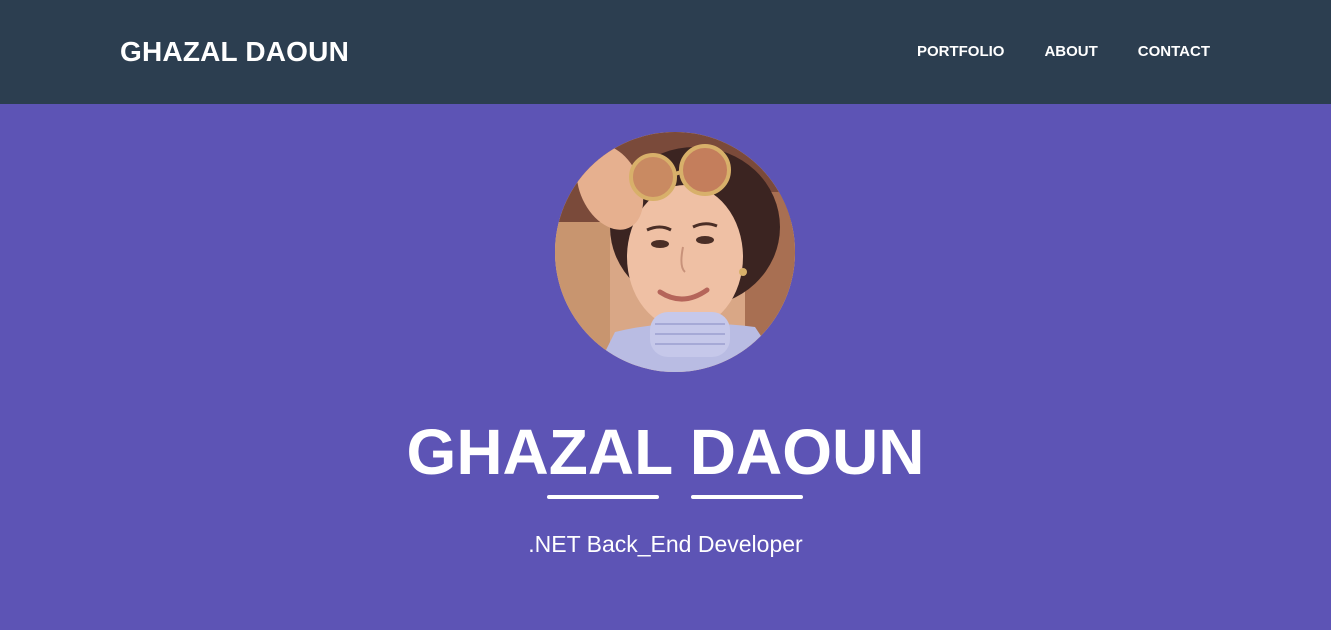 The width and height of the screenshot is (1331, 630). Describe the element at coordinates (1070, 52) in the screenshot. I see `nav-link-about: ABOUT` at that location.